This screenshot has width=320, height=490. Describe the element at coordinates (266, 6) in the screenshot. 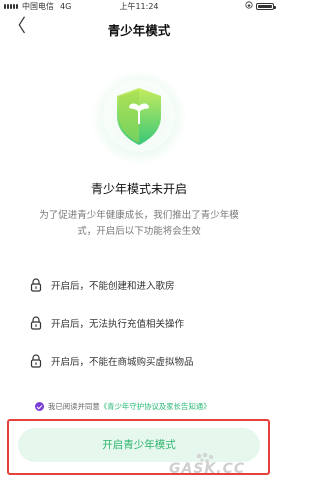

I see `battery-icon` at that location.